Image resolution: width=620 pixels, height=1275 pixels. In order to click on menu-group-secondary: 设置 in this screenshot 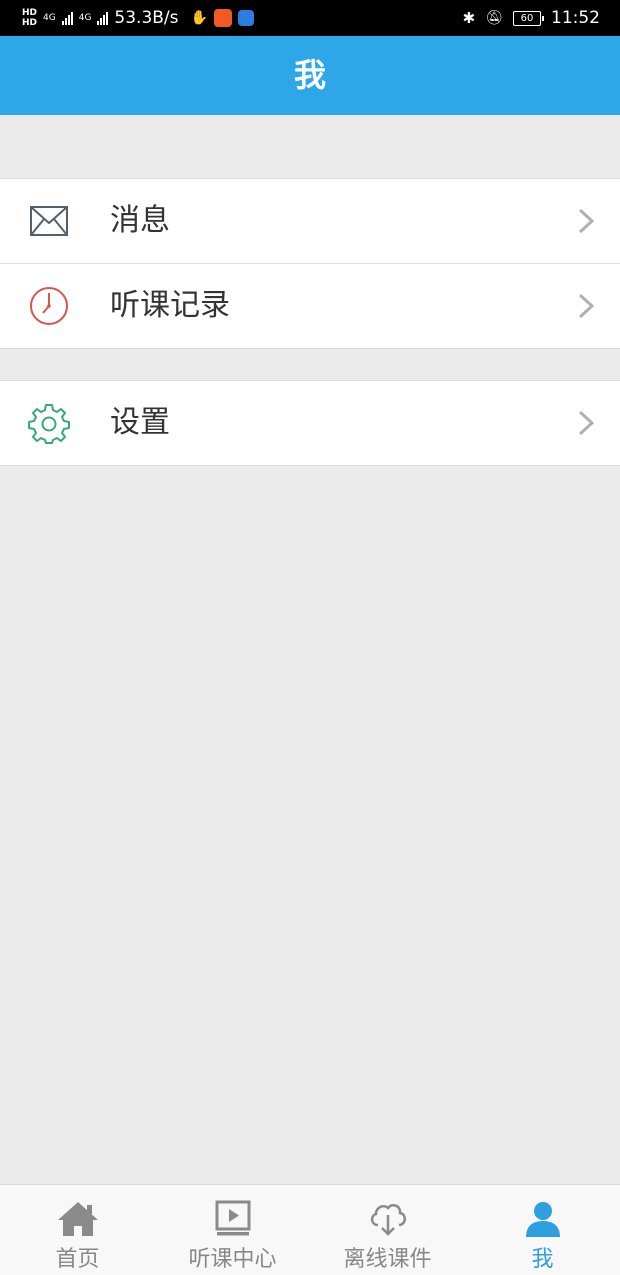, I will do `click(310, 423)`.